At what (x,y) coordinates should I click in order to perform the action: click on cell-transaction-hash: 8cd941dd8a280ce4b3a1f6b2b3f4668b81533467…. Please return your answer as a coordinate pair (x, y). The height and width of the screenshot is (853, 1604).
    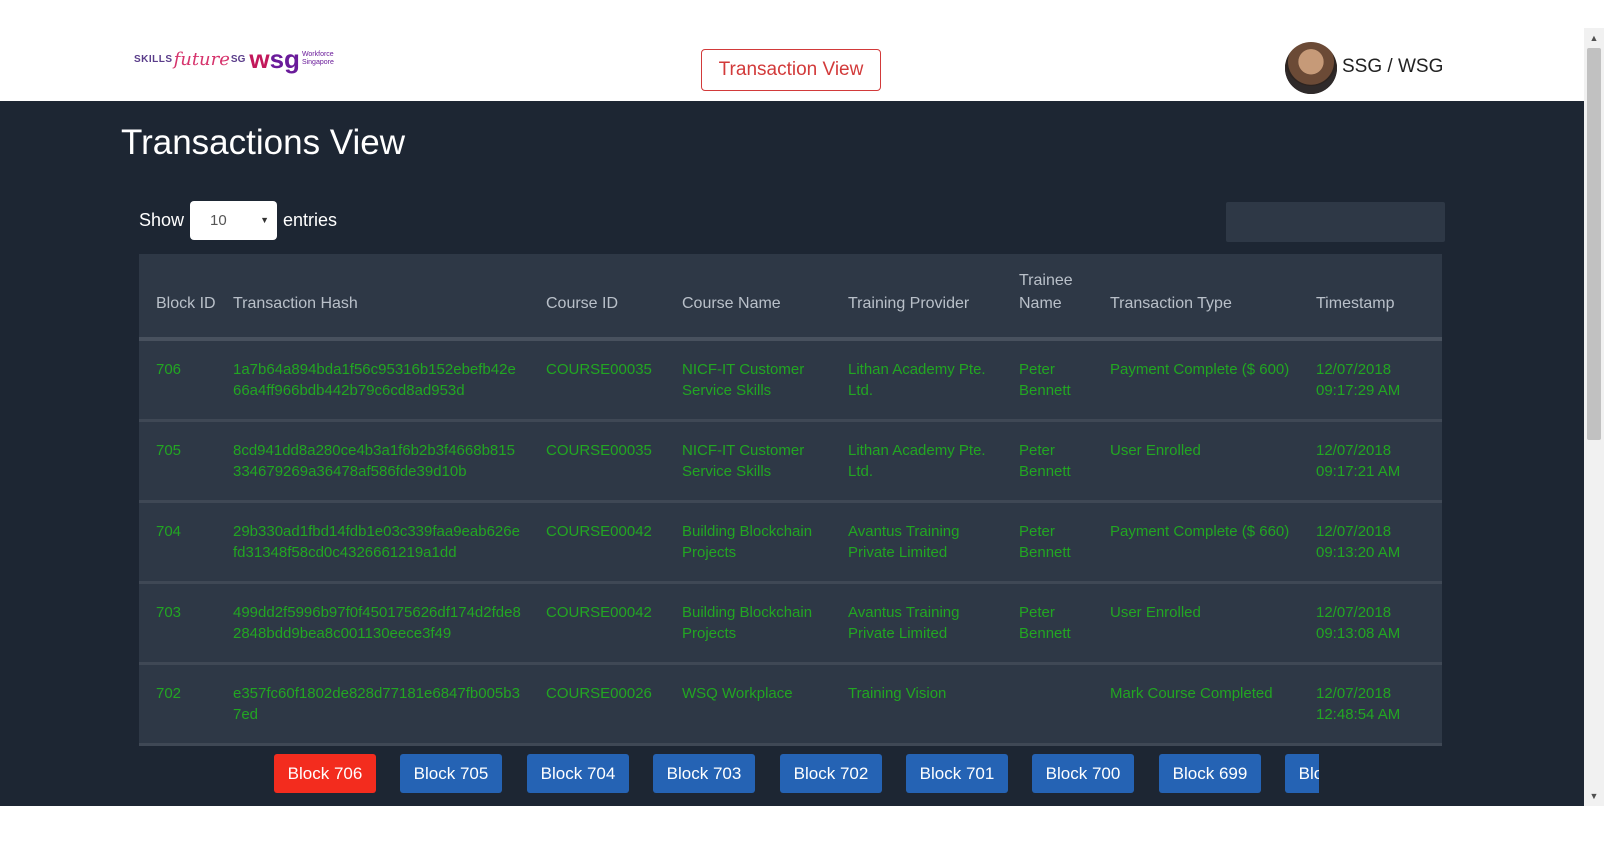
    Looking at the image, I should click on (374, 461).